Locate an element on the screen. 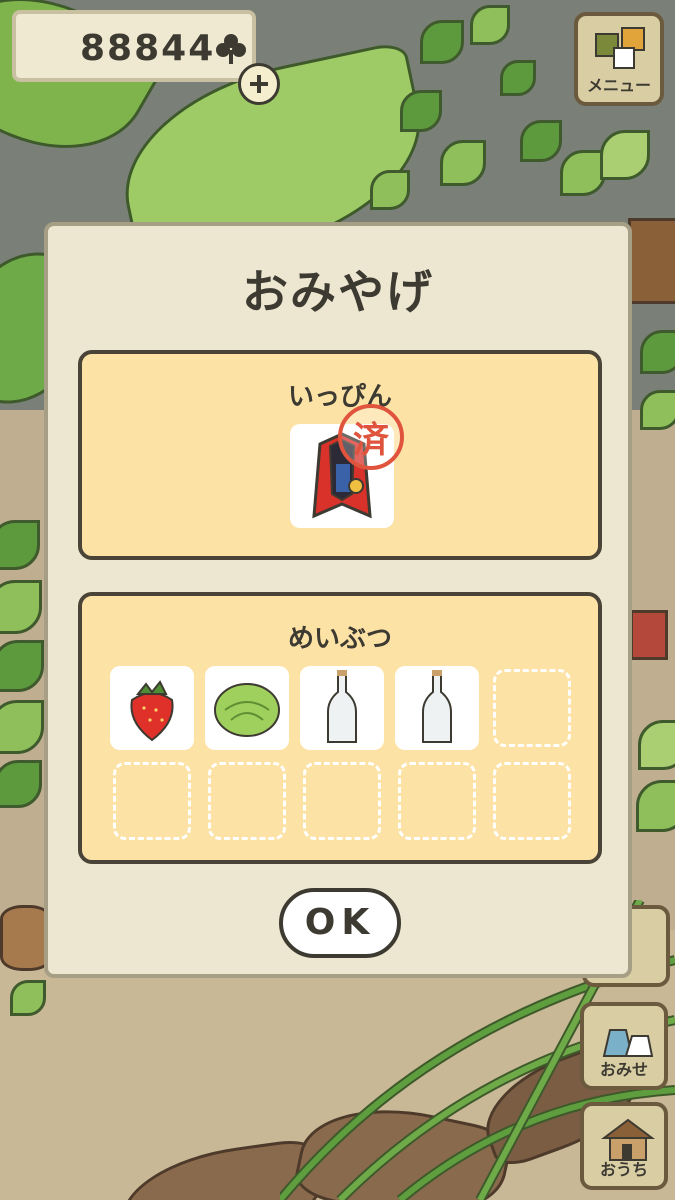 Image resolution: width=675 pixels, height=1200 pixels. clover-icon is located at coordinates (231, 49).